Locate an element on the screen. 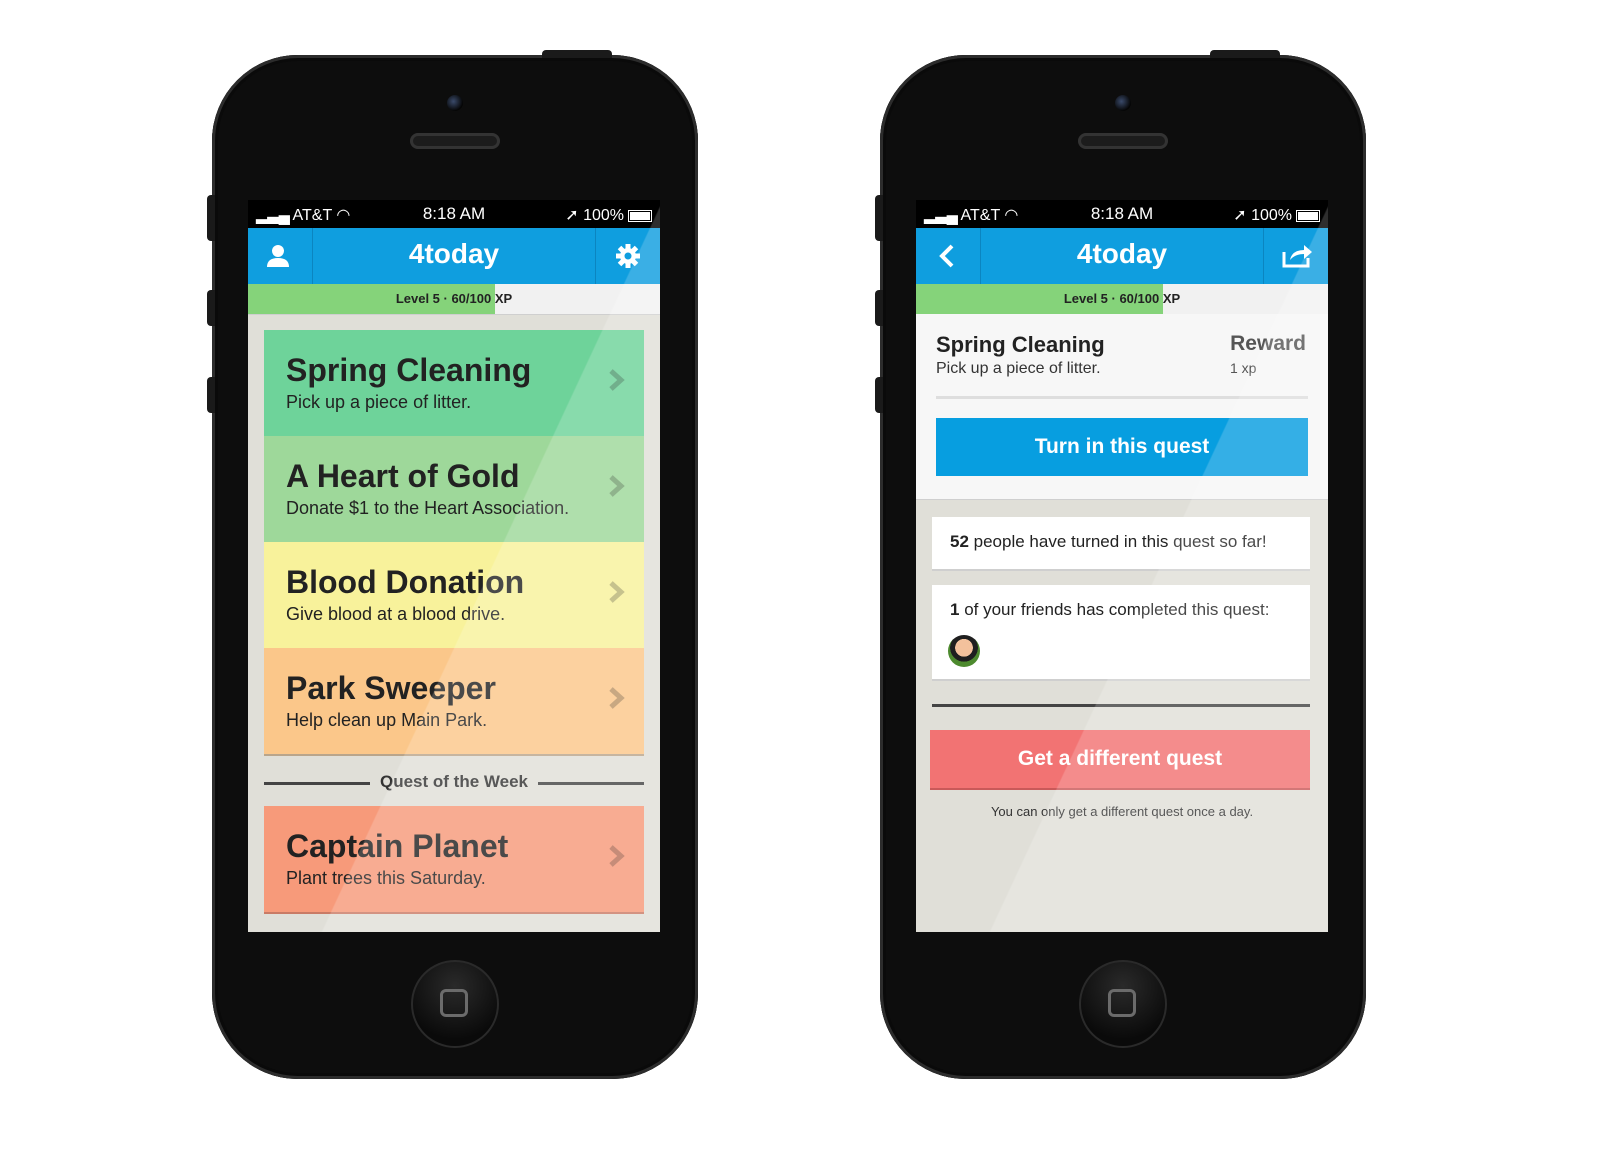 The width and height of the screenshot is (1600, 1150). reward-value: 1 xp is located at coordinates (1243, 368).